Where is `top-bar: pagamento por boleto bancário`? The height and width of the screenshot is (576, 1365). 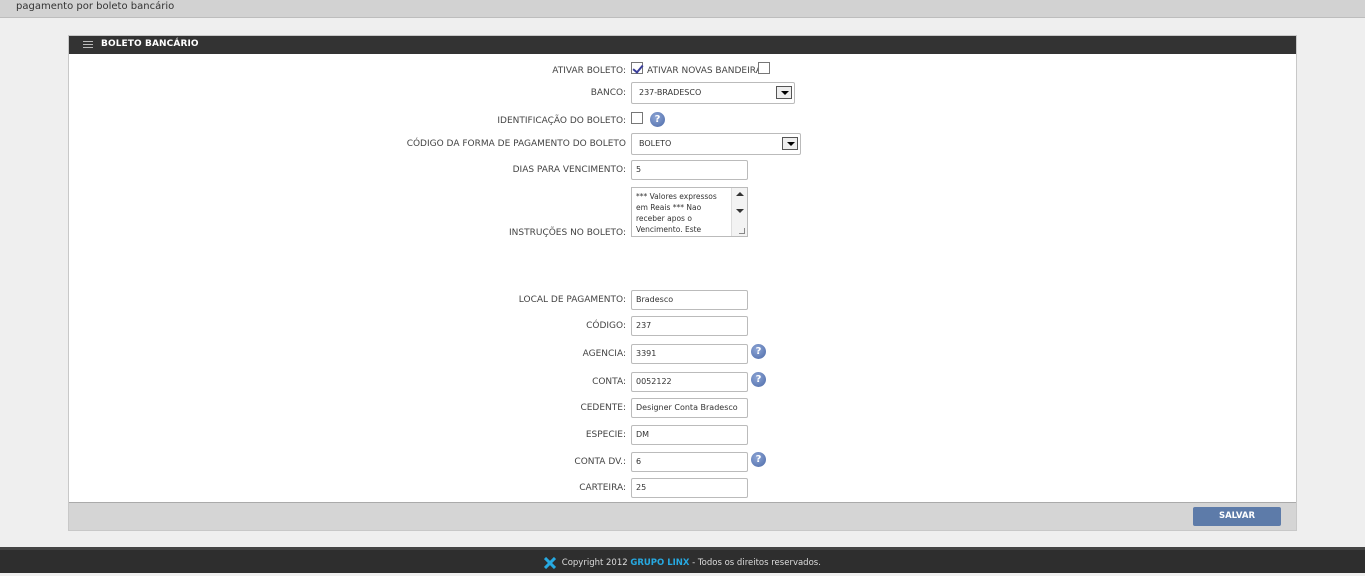 top-bar: pagamento por boleto bancário is located at coordinates (682, 9).